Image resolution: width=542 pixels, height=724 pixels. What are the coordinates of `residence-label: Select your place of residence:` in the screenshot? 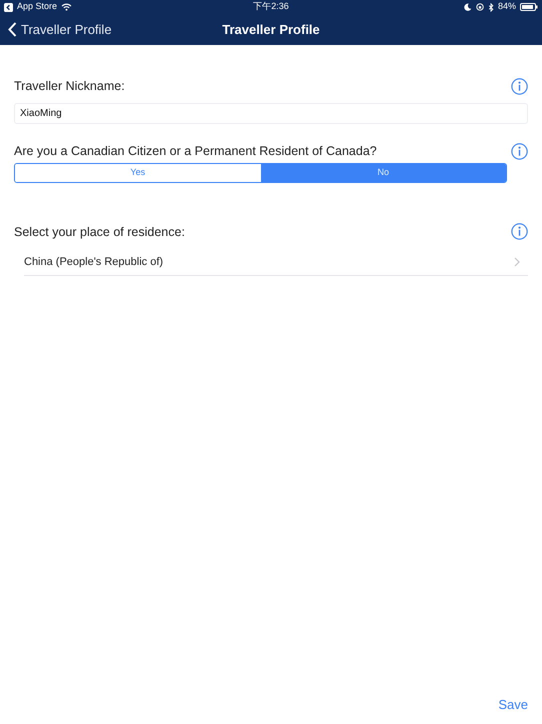 It's located at (99, 232).